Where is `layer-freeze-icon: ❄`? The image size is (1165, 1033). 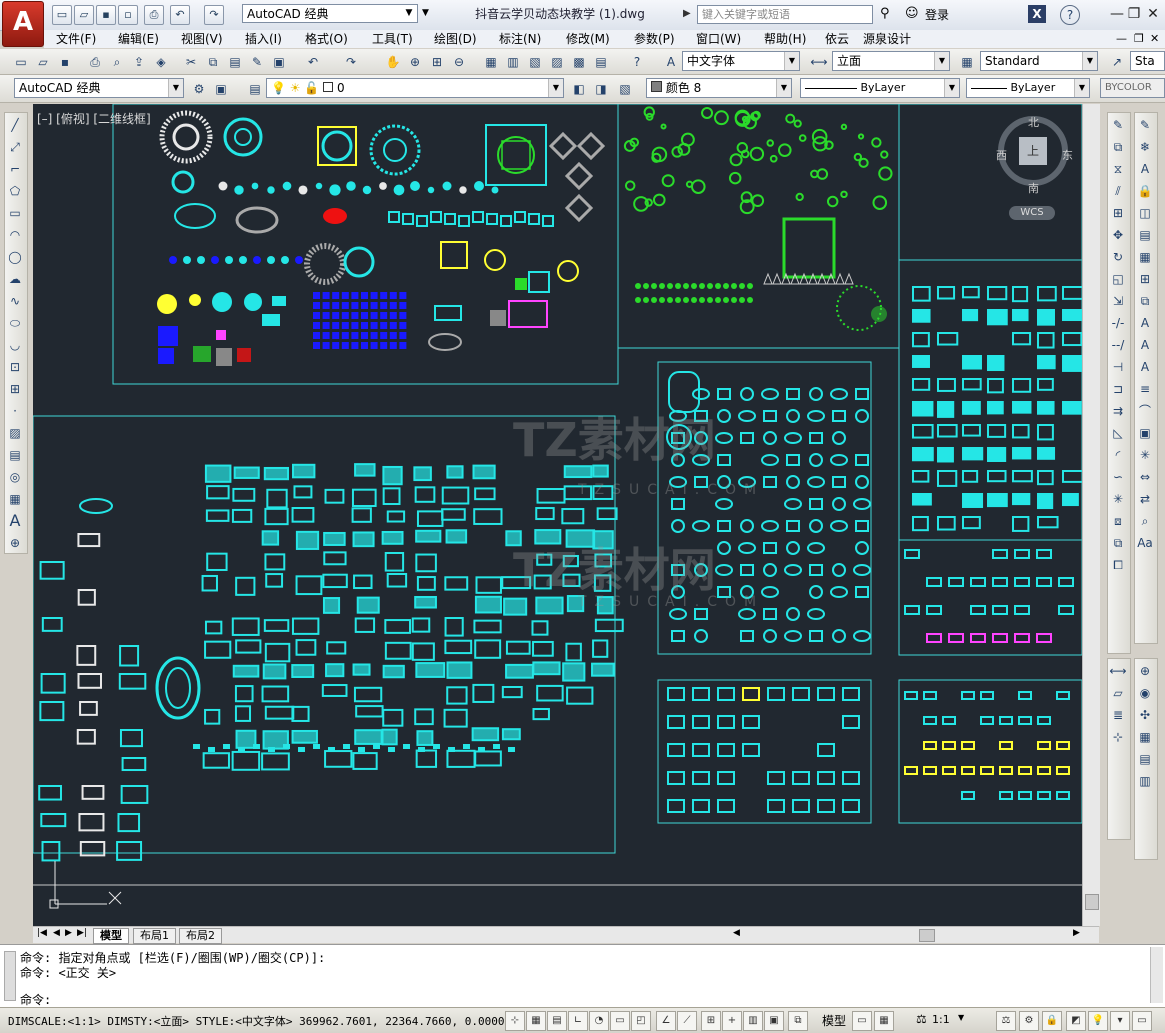 layer-freeze-icon: ❄ is located at coordinates (1145, 147).